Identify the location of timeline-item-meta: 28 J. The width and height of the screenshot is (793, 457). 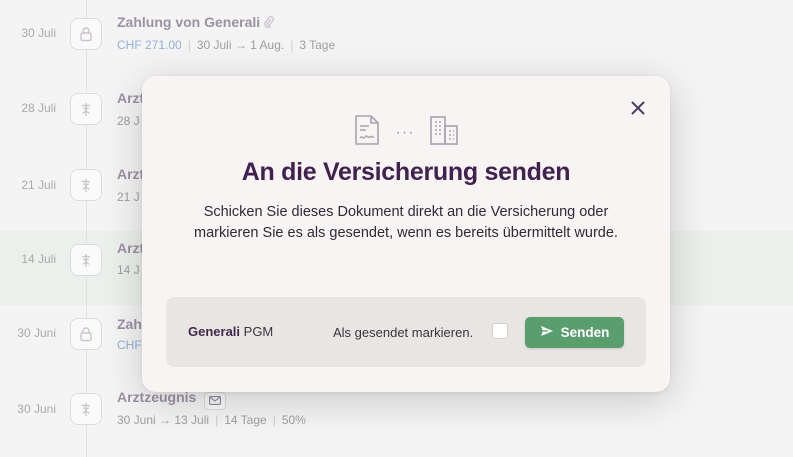
(128, 121).